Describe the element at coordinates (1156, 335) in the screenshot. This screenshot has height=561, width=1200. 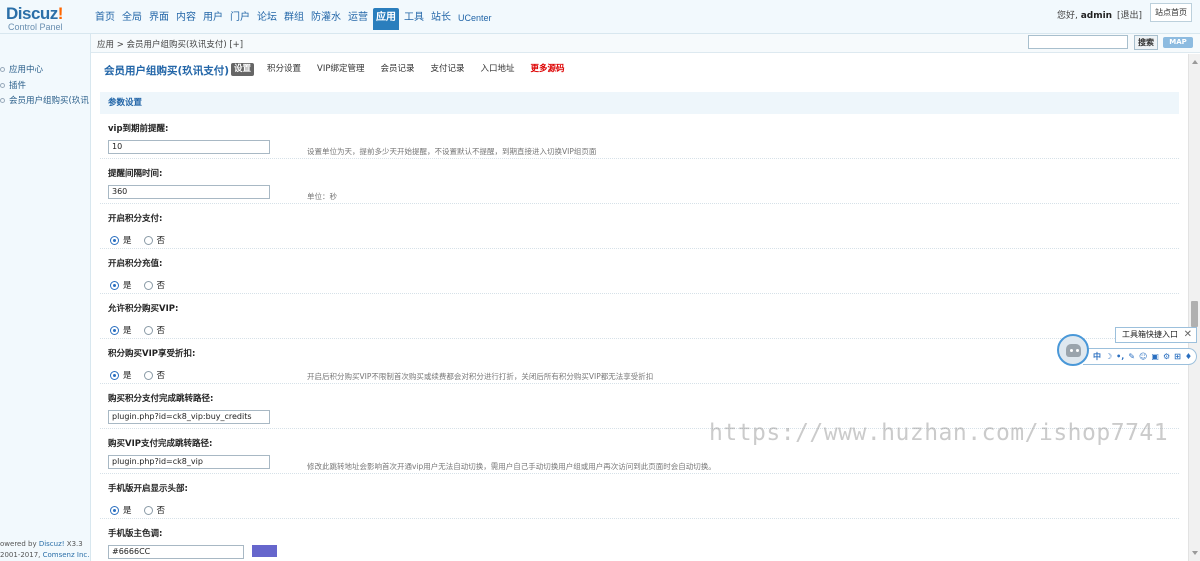
I see `ime-tooltip: 工具箱快捷入口 ✕` at that location.